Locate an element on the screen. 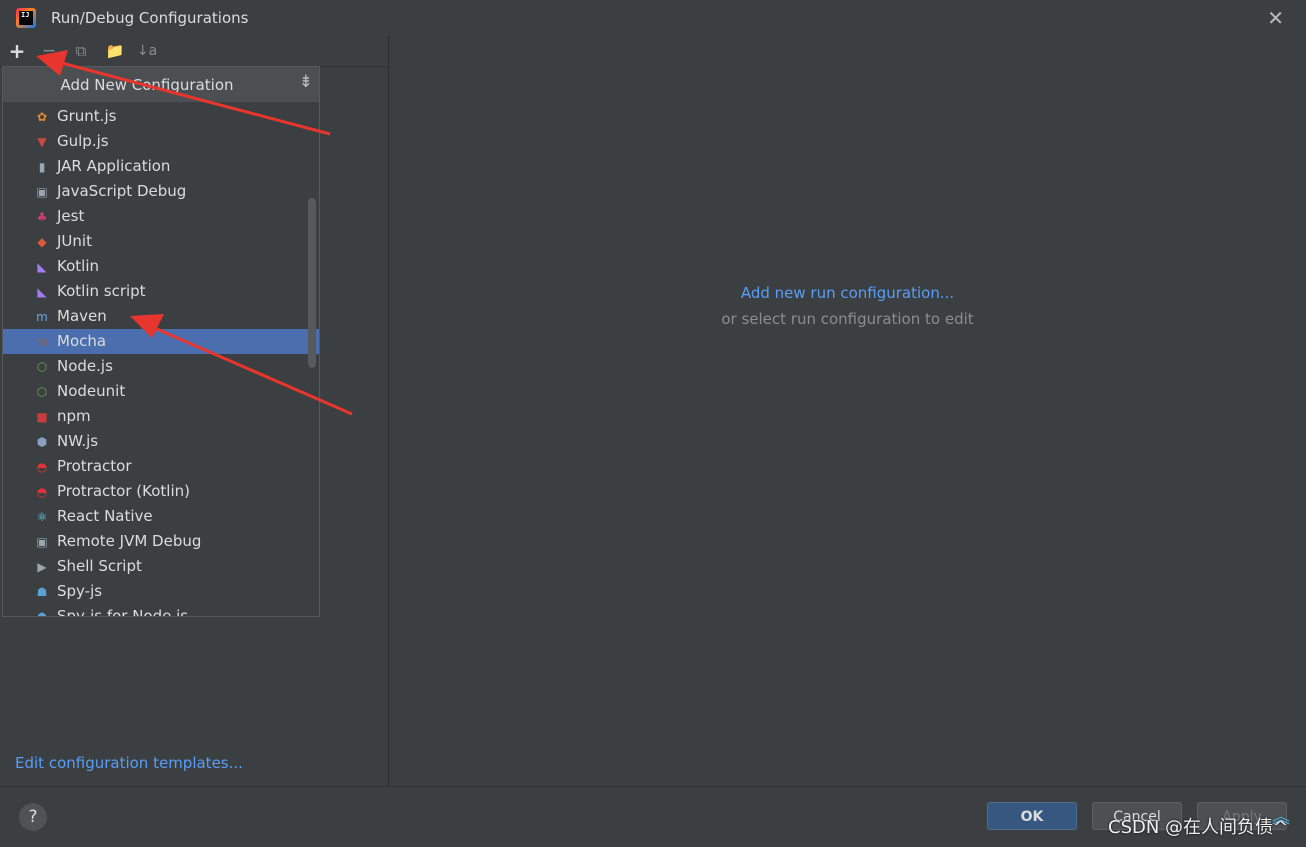 The height and width of the screenshot is (847, 1306). config-type-item: ✿ Grunt.js is located at coordinates (161, 116).